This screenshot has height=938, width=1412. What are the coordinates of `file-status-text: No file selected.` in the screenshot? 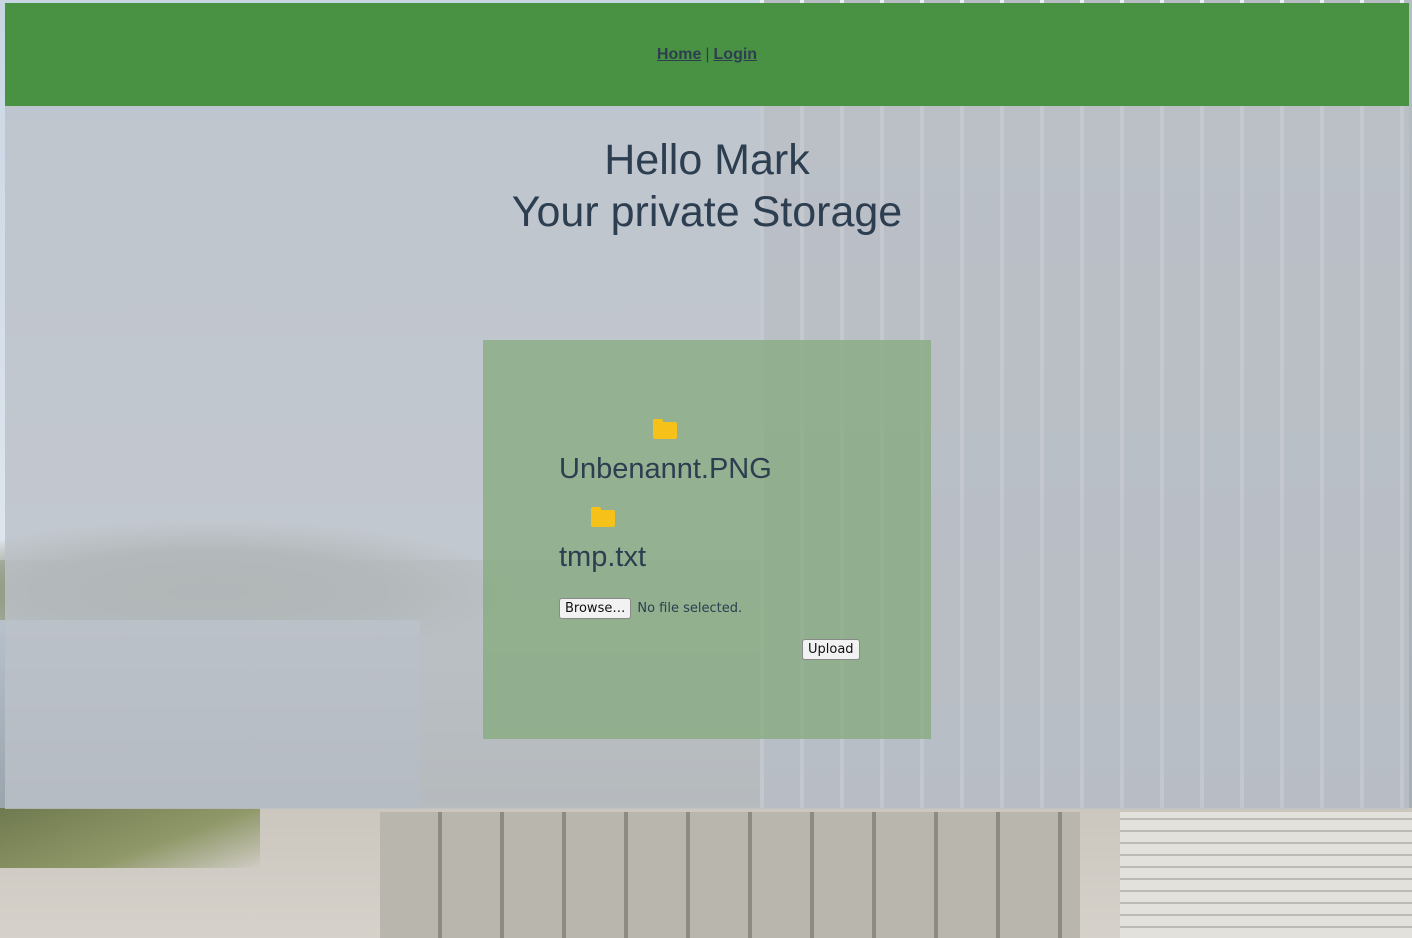 It's located at (690, 608).